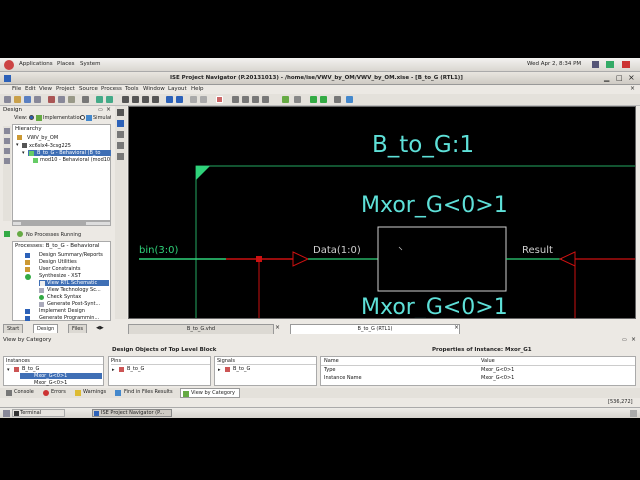 The width and height of the screenshot is (640, 480). I want to click on tab-design: Design, so click(46, 328).